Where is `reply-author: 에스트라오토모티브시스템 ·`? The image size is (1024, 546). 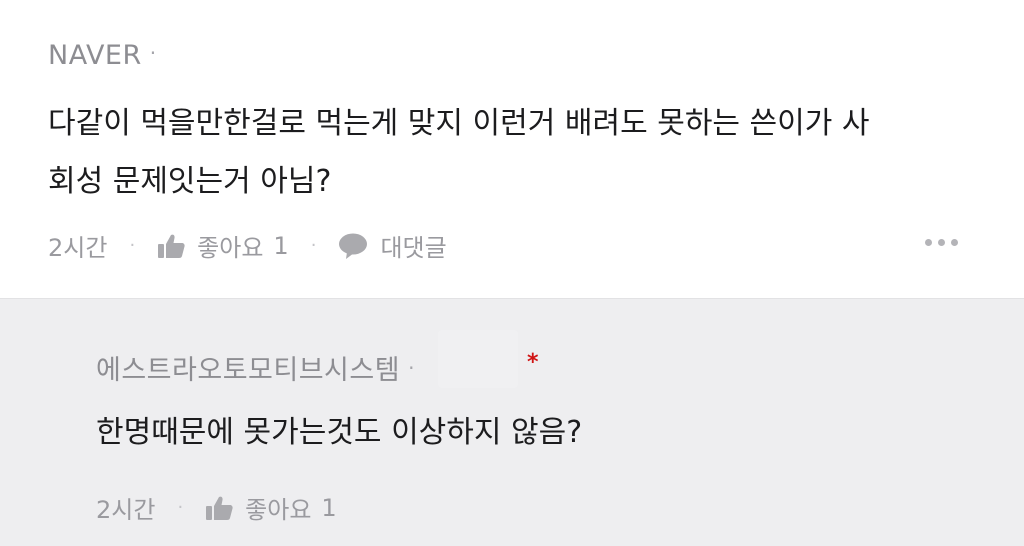 reply-author: 에스트라오토모티브시스템 · is located at coordinates (255, 367).